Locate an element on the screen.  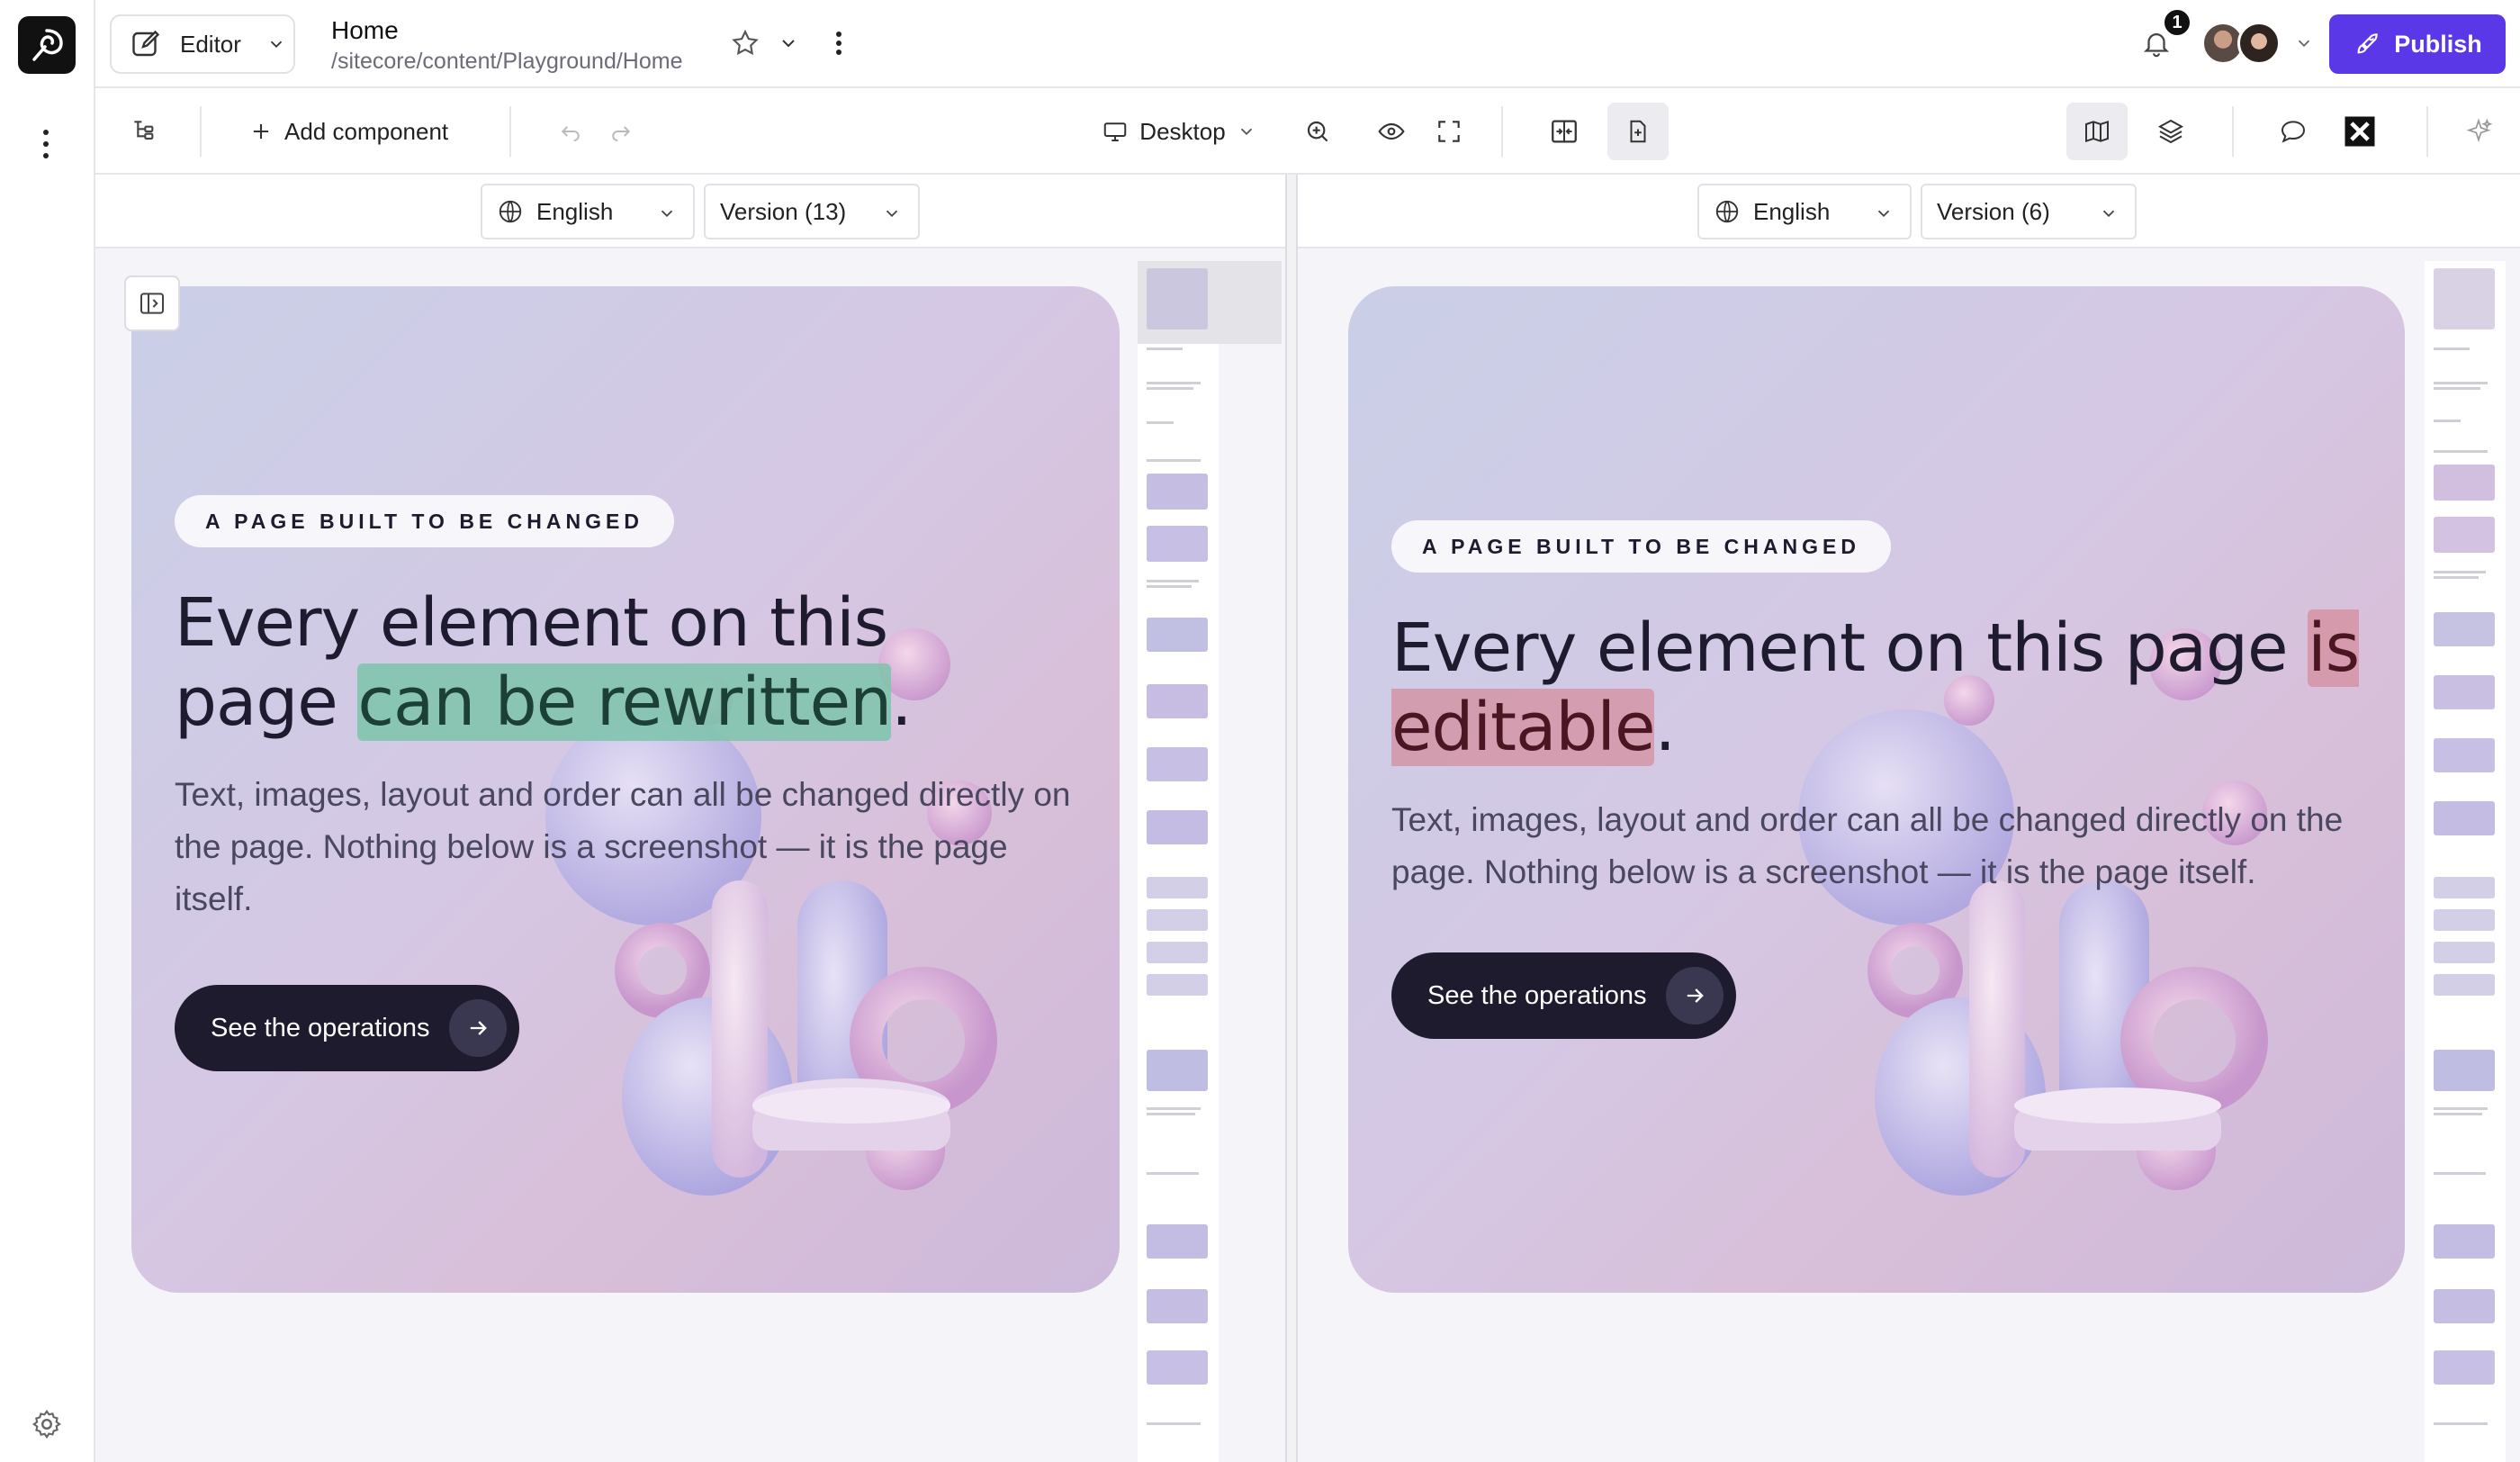
content-tree-icon is located at coordinates (144, 131).